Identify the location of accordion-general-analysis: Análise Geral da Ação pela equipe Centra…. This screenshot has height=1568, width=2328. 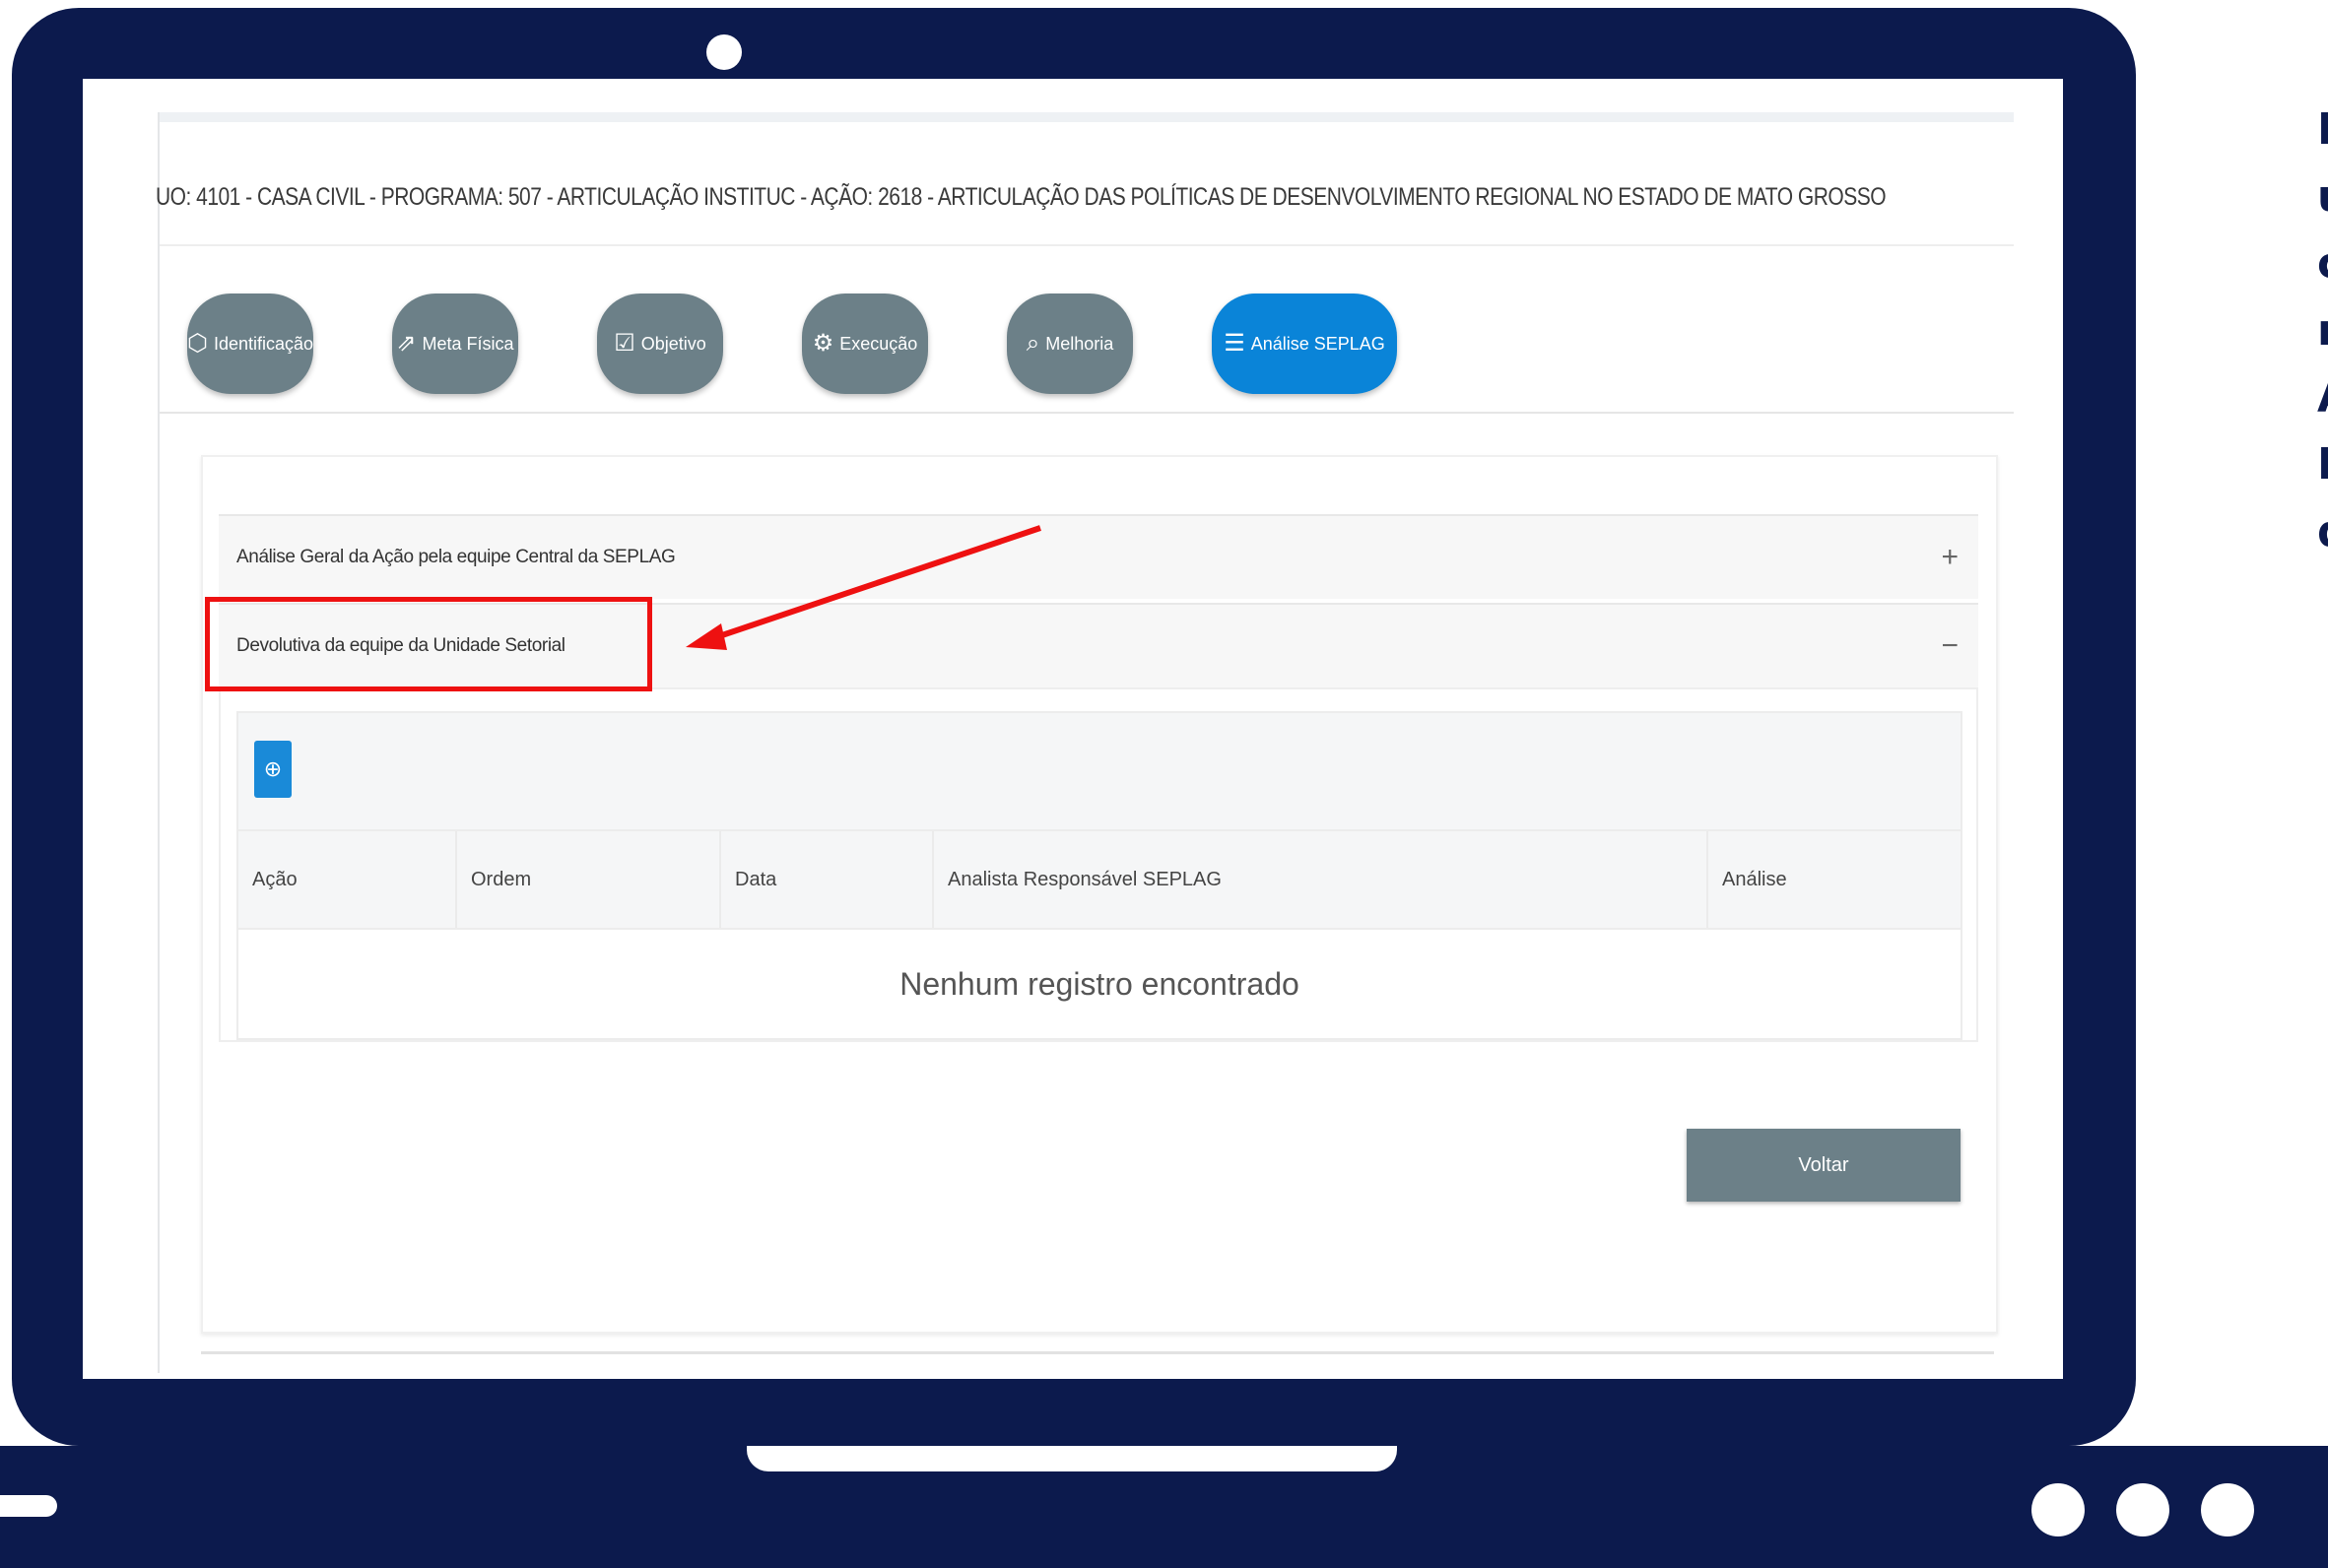
(1098, 557).